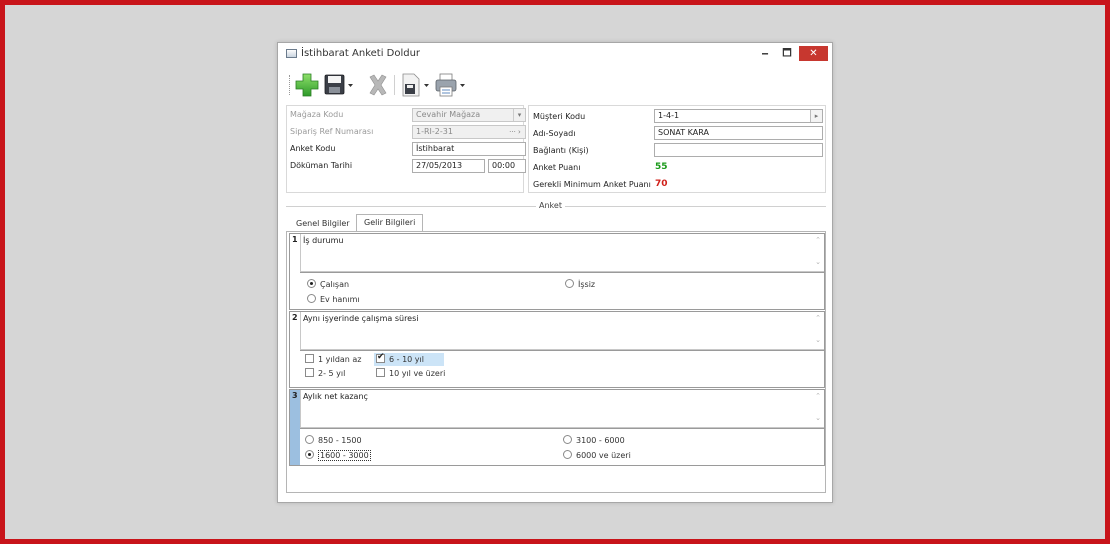 The height and width of the screenshot is (544, 1110). I want to click on min-puan-label: Gerekli Minimum Anket Puanı, so click(592, 184).